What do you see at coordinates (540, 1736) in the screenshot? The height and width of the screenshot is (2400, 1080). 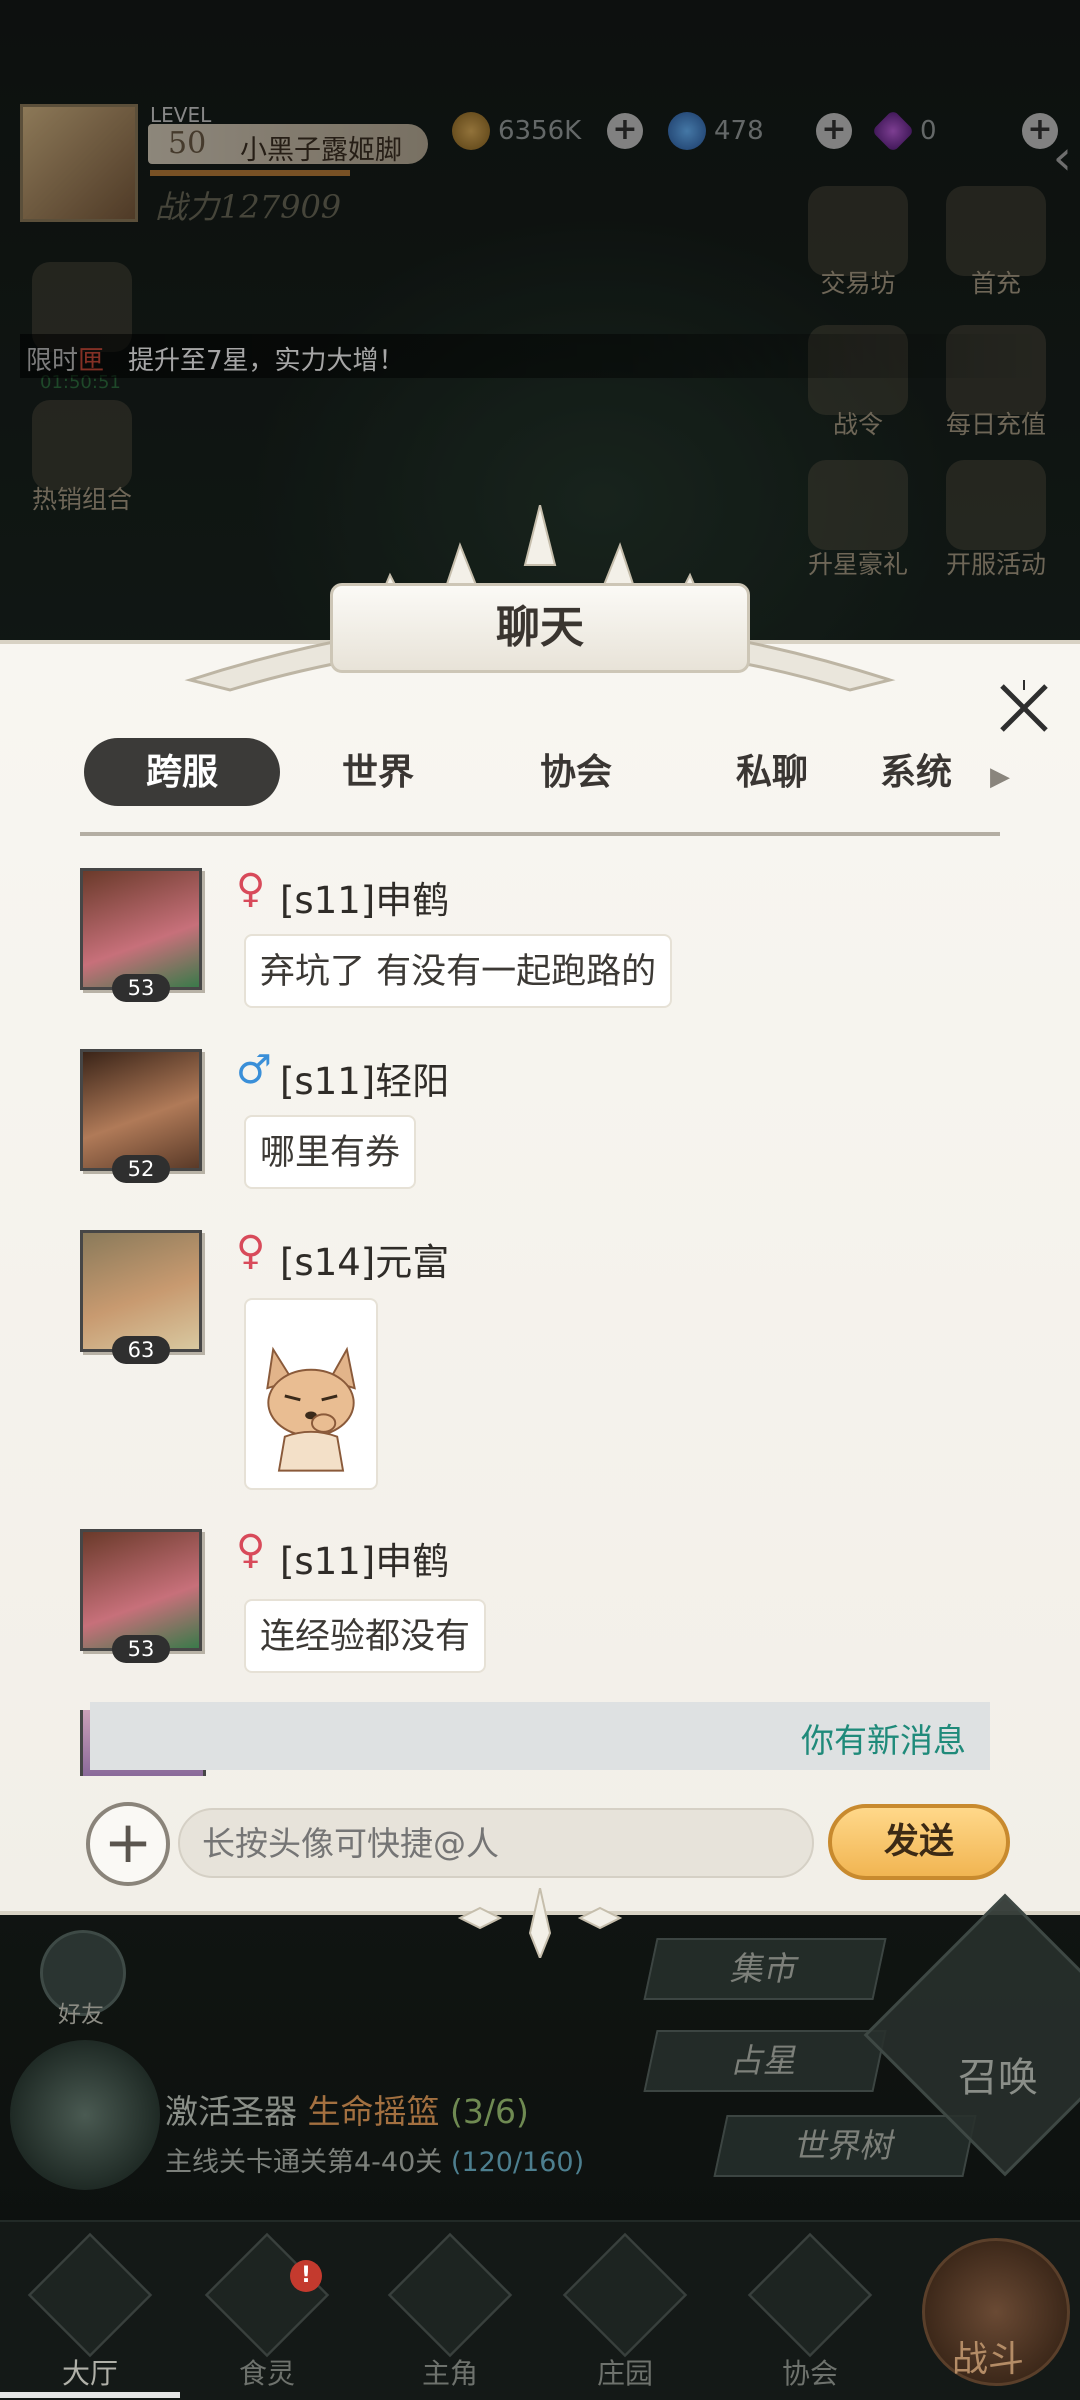 I see `new-message-bar: 你有新消息` at bounding box center [540, 1736].